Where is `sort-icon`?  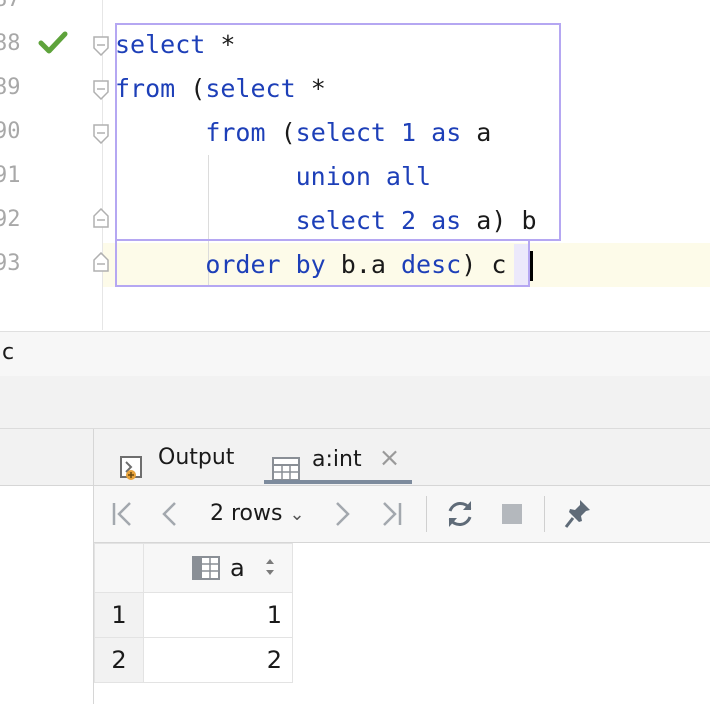
sort-icon is located at coordinates (270, 567).